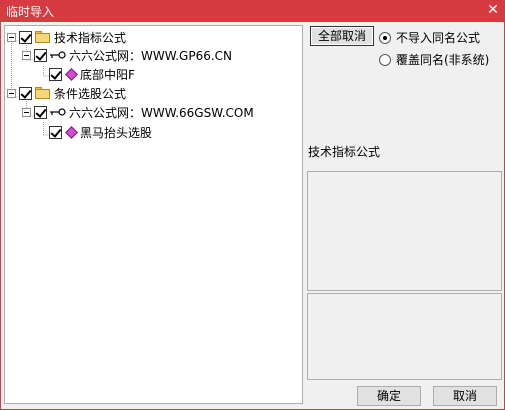 The image size is (505, 410). I want to click on radio-label: 不导入同名公式, so click(438, 38).